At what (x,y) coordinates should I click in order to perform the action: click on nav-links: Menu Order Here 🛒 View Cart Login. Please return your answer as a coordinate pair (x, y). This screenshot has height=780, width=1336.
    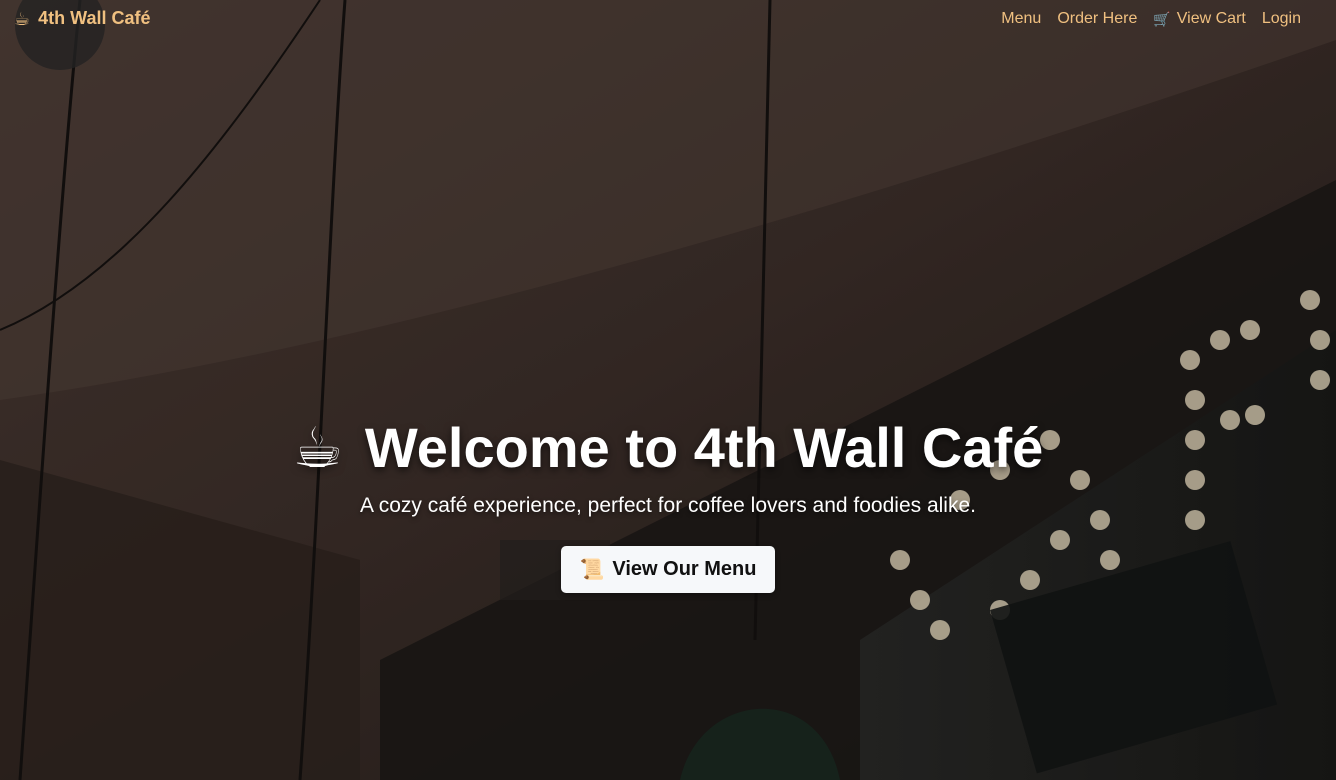
    Looking at the image, I should click on (1151, 19).